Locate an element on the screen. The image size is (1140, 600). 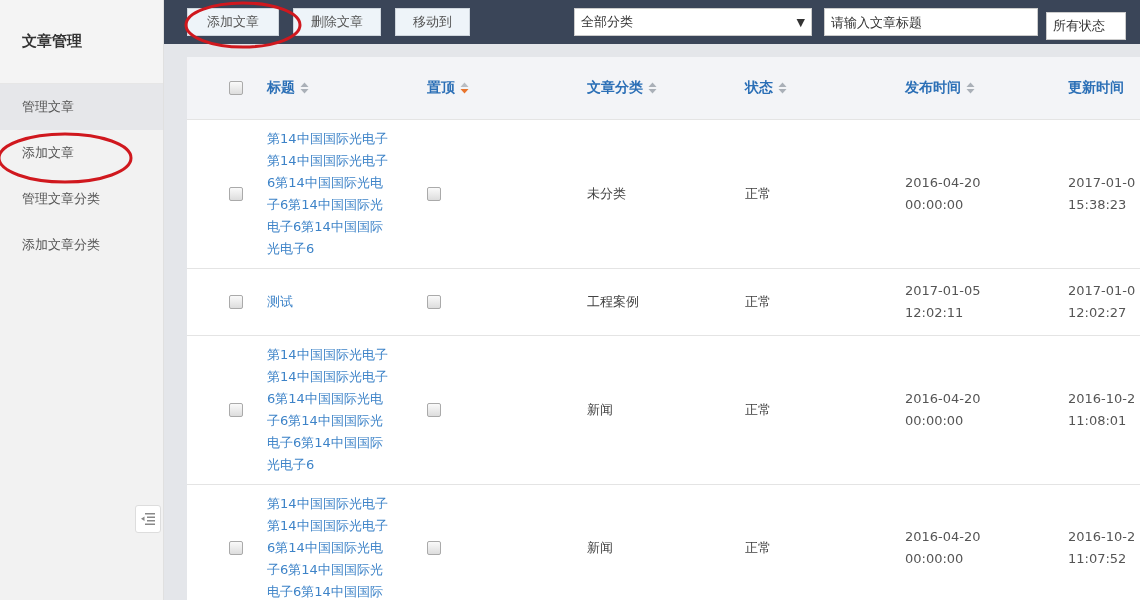
column-header: 标题 is located at coordinates (281, 88).